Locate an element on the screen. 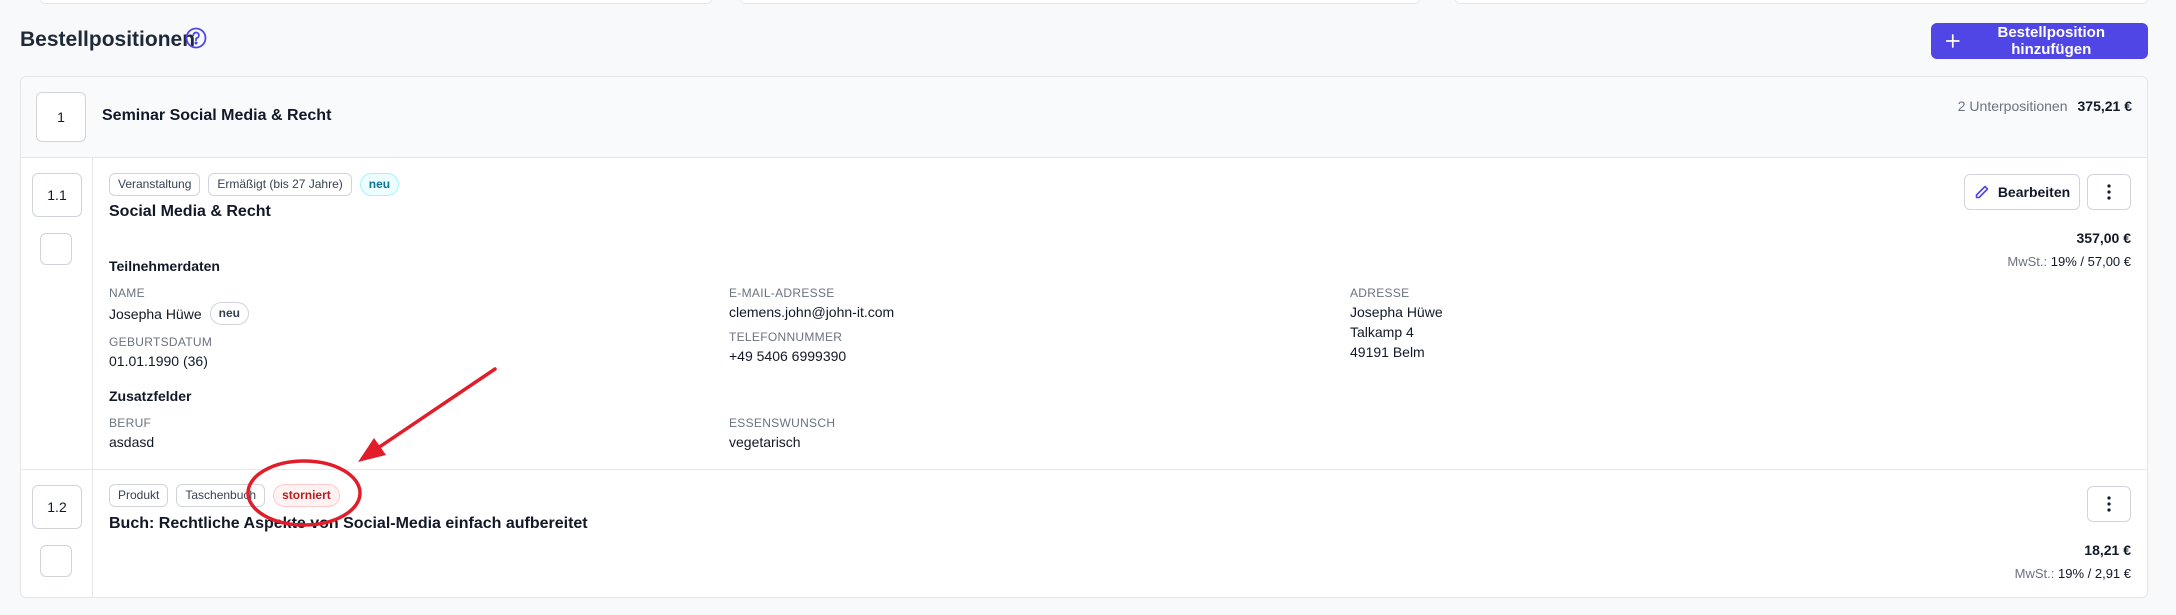 The image size is (2176, 615). email-value: clemens.john@john-it.com is located at coordinates (812, 312).